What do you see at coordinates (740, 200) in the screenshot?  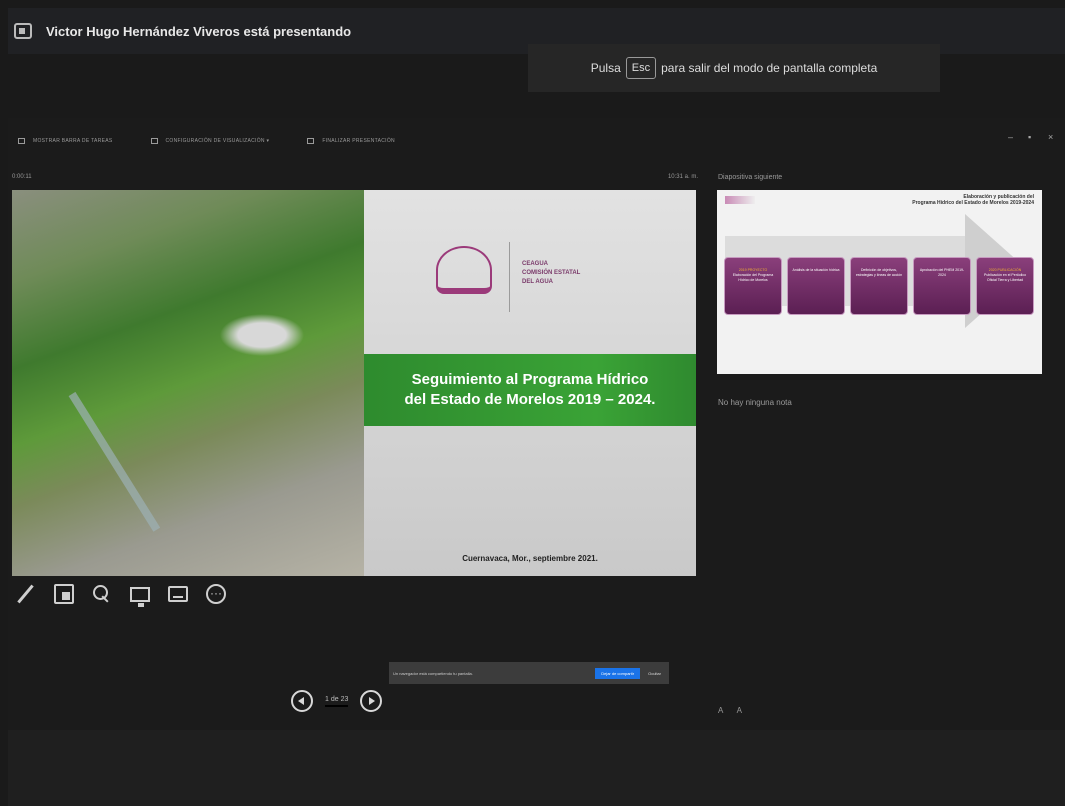 I see `thumb-logo-icon` at bounding box center [740, 200].